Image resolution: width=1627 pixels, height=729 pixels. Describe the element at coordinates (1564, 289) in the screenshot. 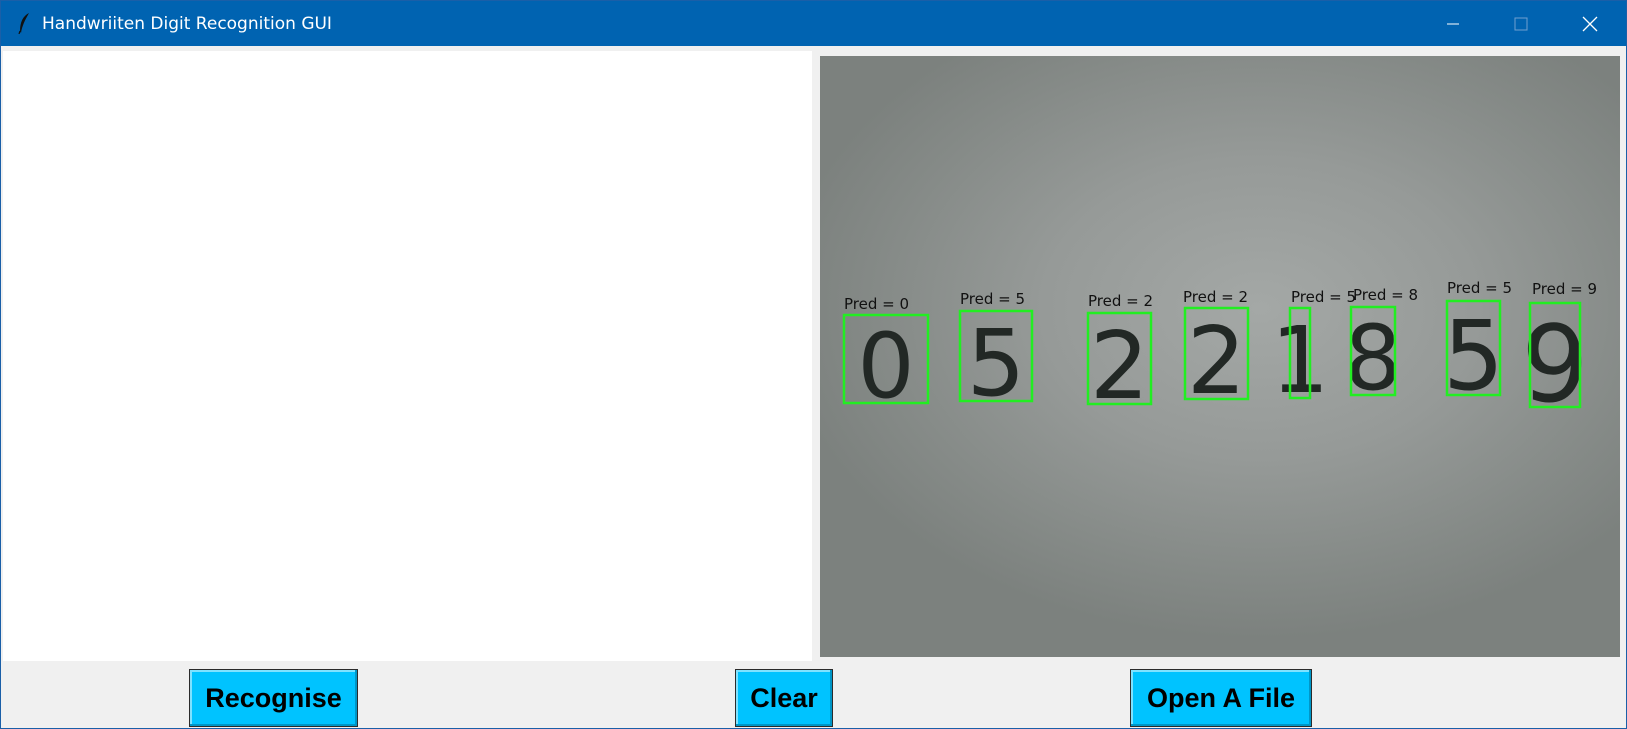

I see `prediction-label: Pred = 9` at that location.